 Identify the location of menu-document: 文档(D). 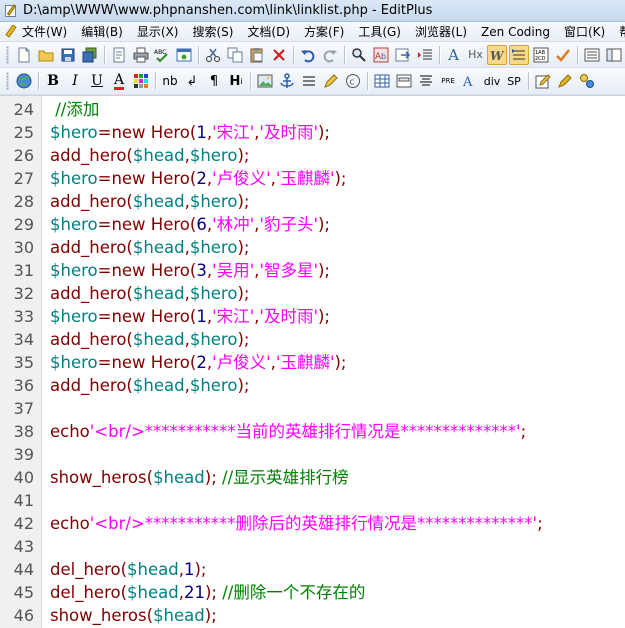
(268, 32).